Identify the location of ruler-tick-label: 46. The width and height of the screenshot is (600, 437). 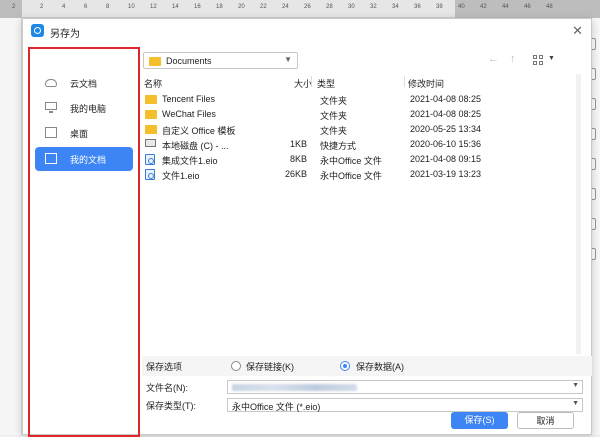
(527, 7).